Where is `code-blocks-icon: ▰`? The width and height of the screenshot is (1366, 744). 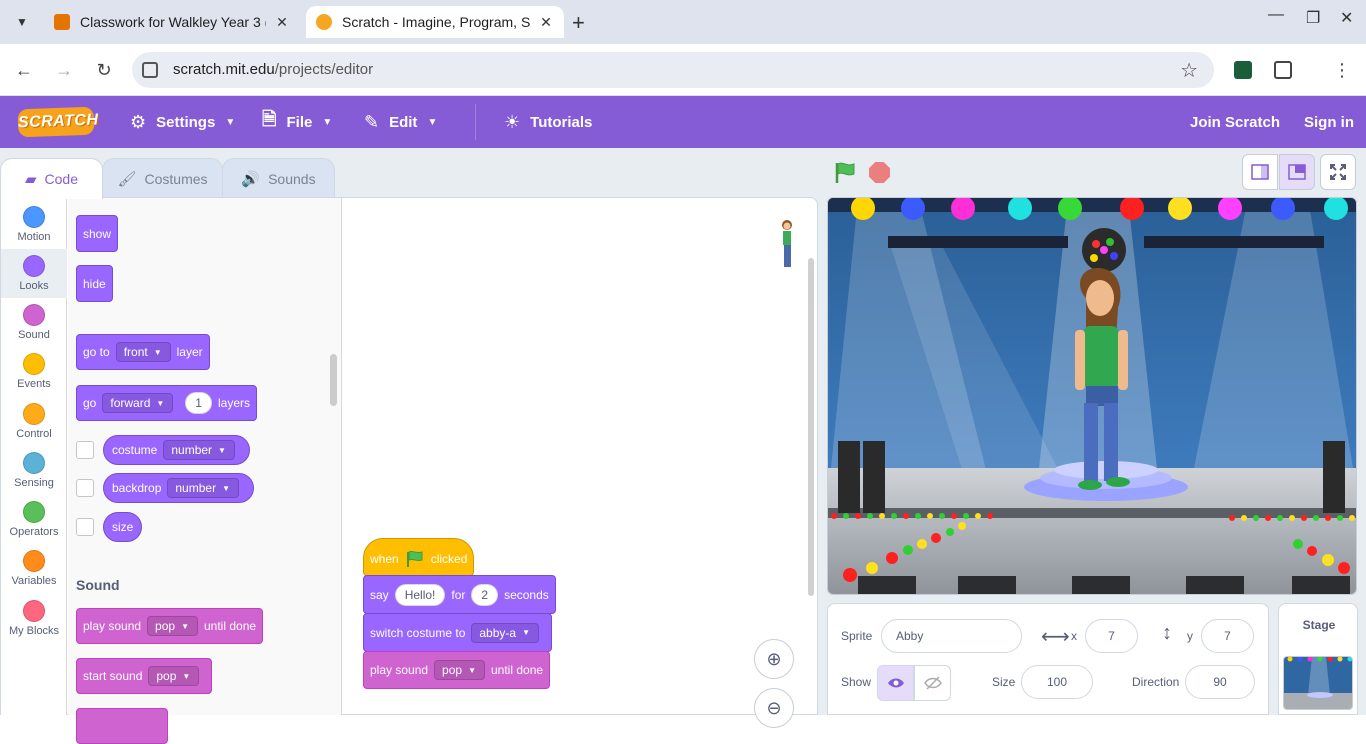
code-blocks-icon: ▰ is located at coordinates (30, 179).